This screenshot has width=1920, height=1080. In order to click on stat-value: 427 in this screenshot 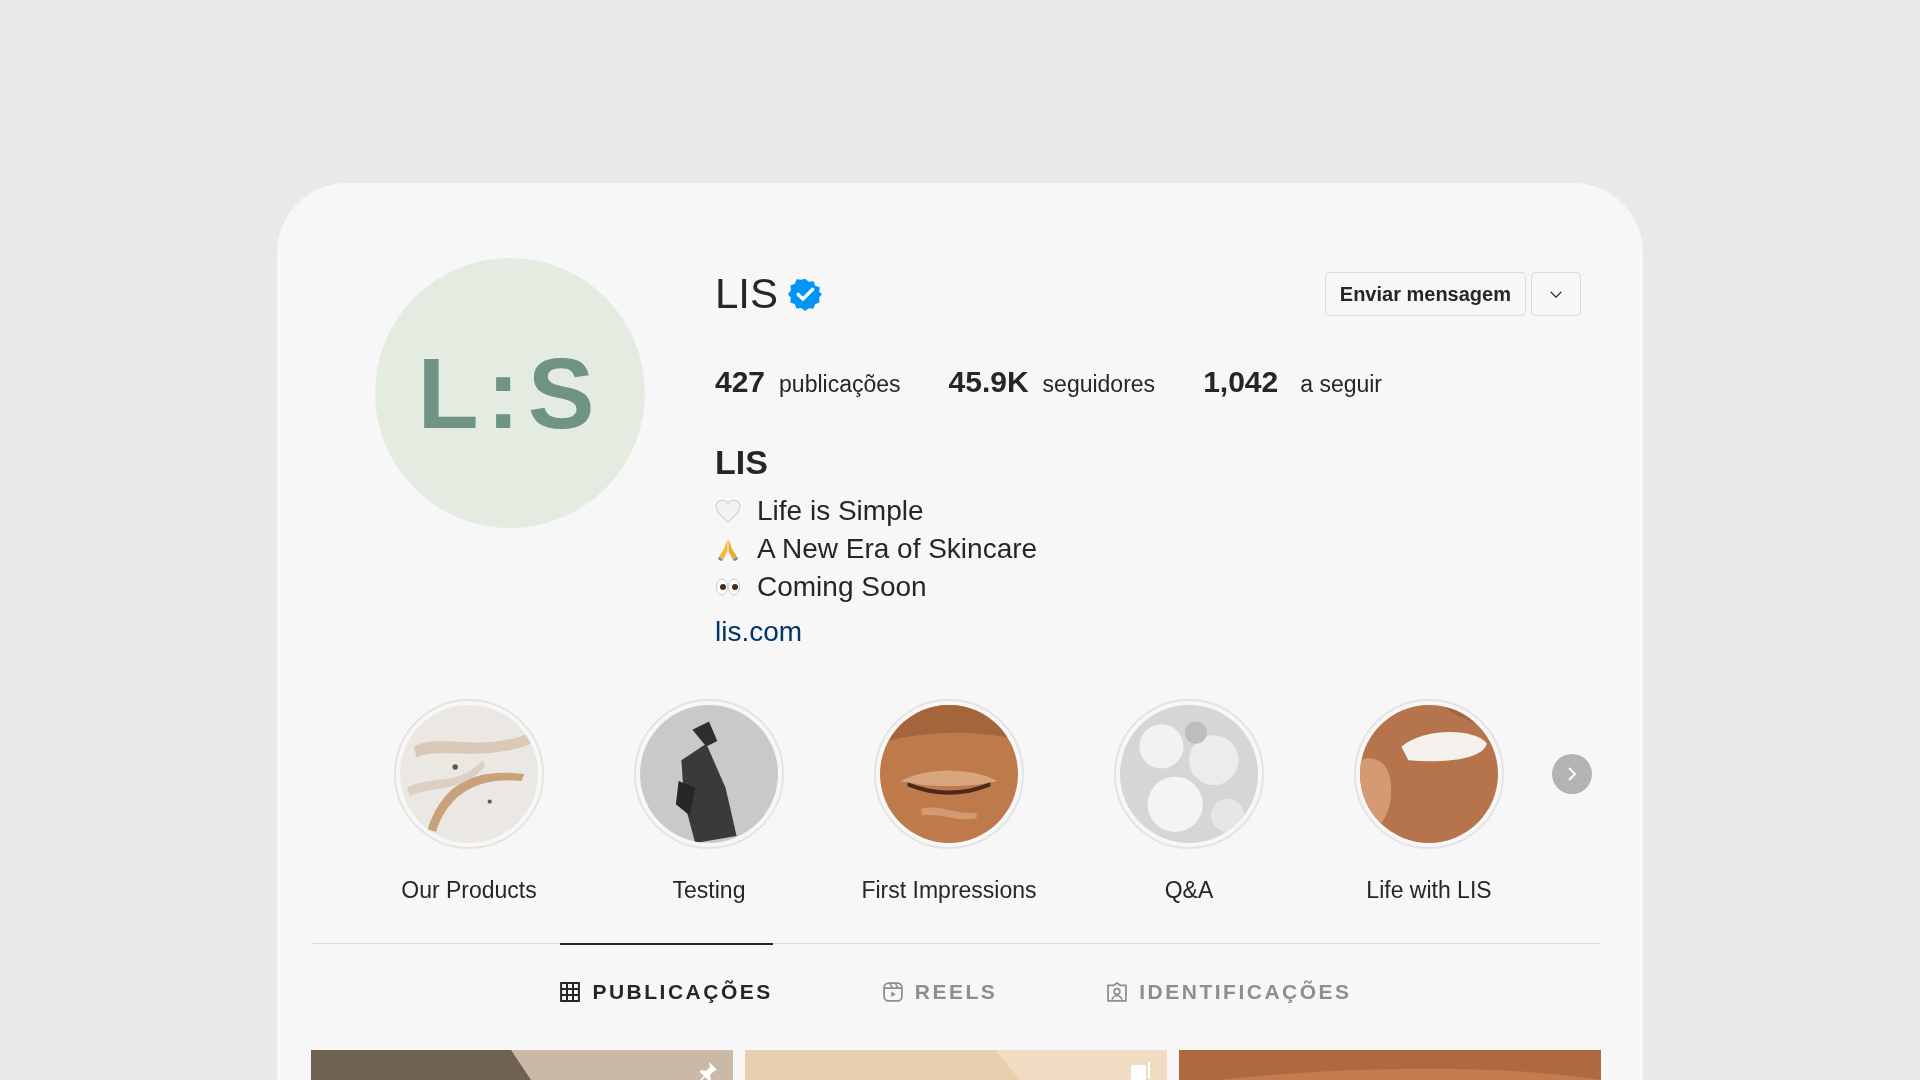, I will do `click(740, 382)`.